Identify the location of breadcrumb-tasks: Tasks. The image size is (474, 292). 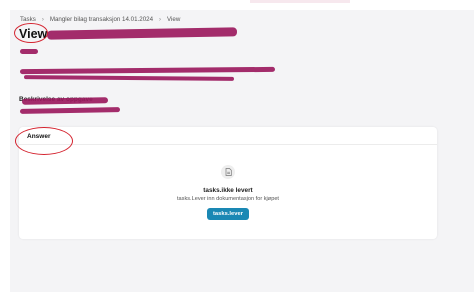
(28, 19).